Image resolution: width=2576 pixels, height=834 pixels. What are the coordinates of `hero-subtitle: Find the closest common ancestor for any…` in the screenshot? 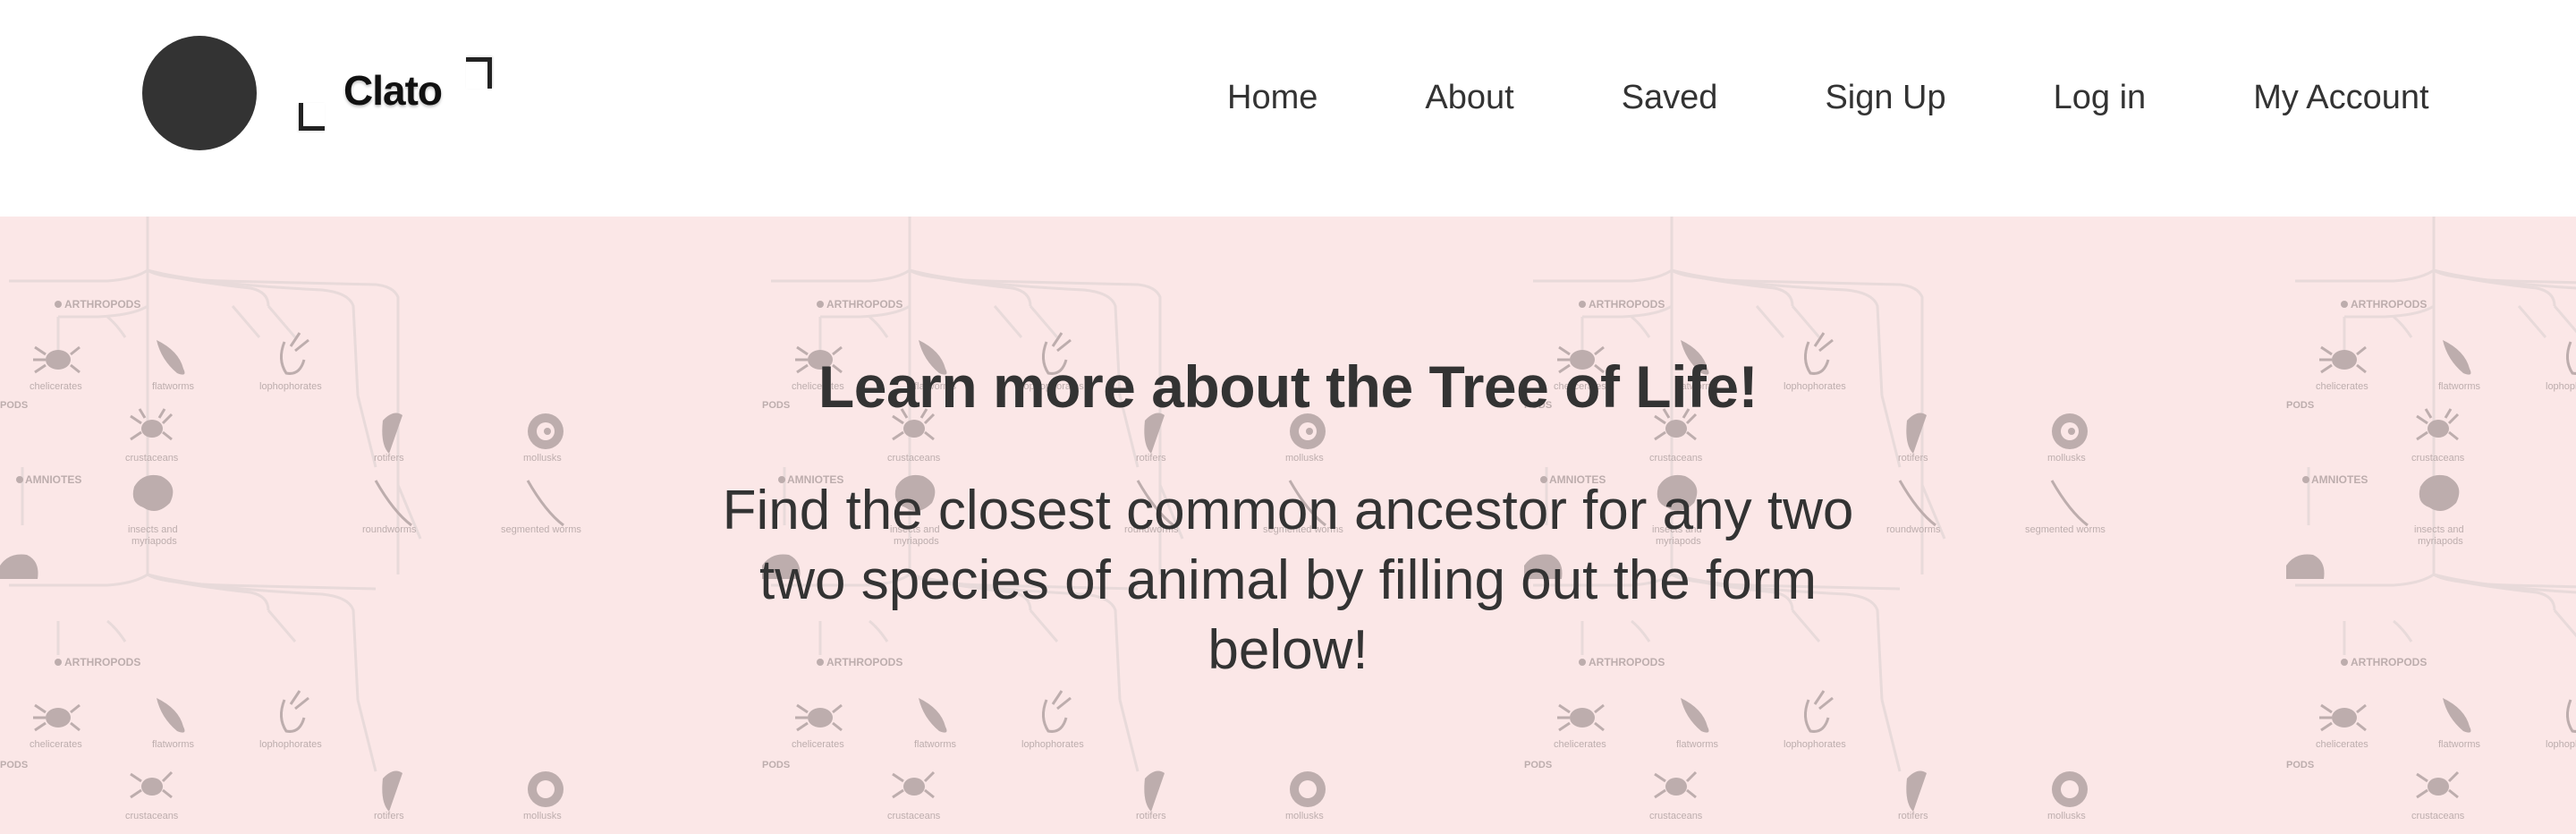 It's located at (1288, 580).